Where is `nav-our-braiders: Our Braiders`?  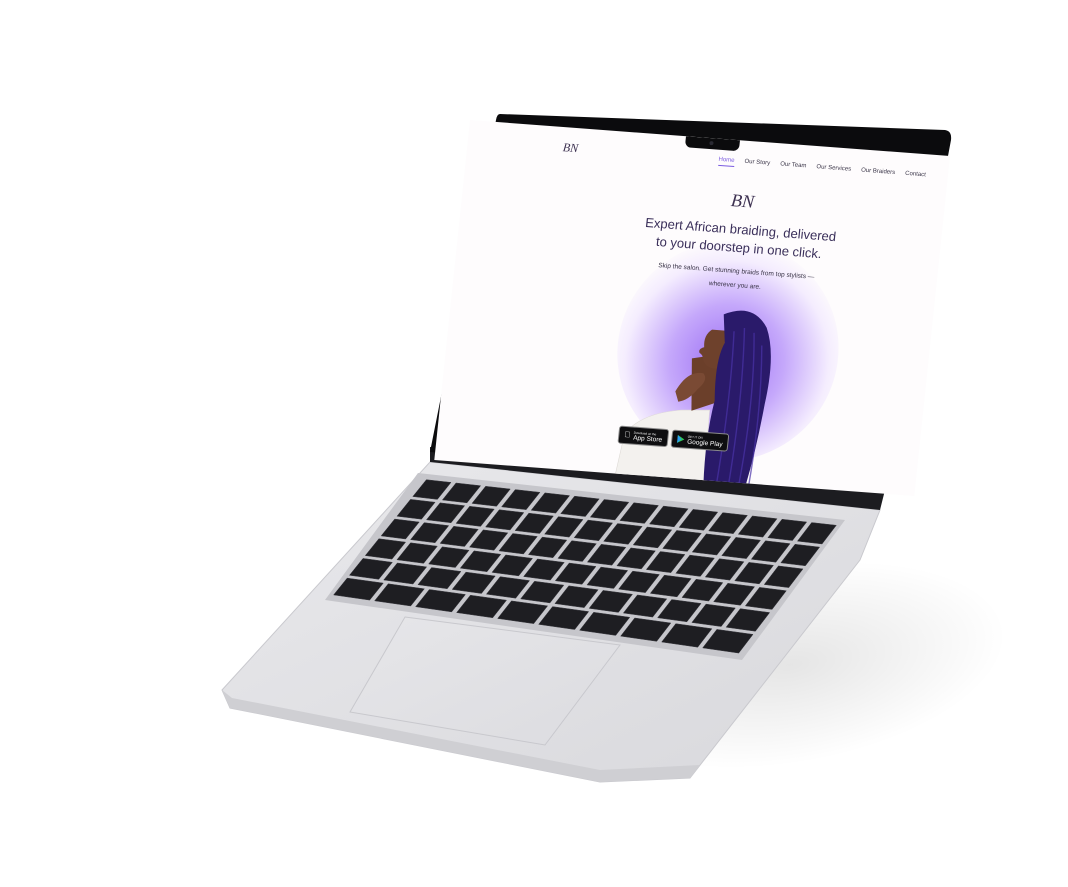 nav-our-braiders: Our Braiders is located at coordinates (878, 173).